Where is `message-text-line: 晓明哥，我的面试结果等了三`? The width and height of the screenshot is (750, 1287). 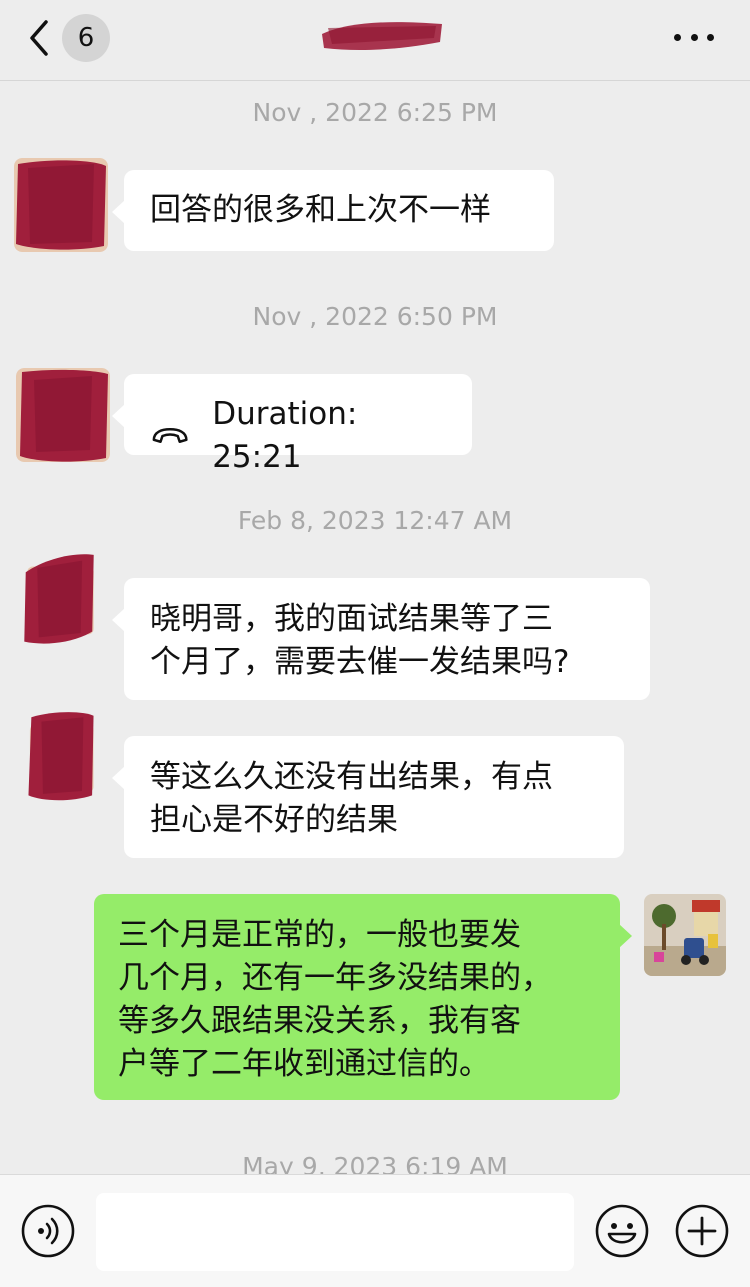
message-text-line: 晓明哥，我的面试结果等了三 is located at coordinates (351, 619).